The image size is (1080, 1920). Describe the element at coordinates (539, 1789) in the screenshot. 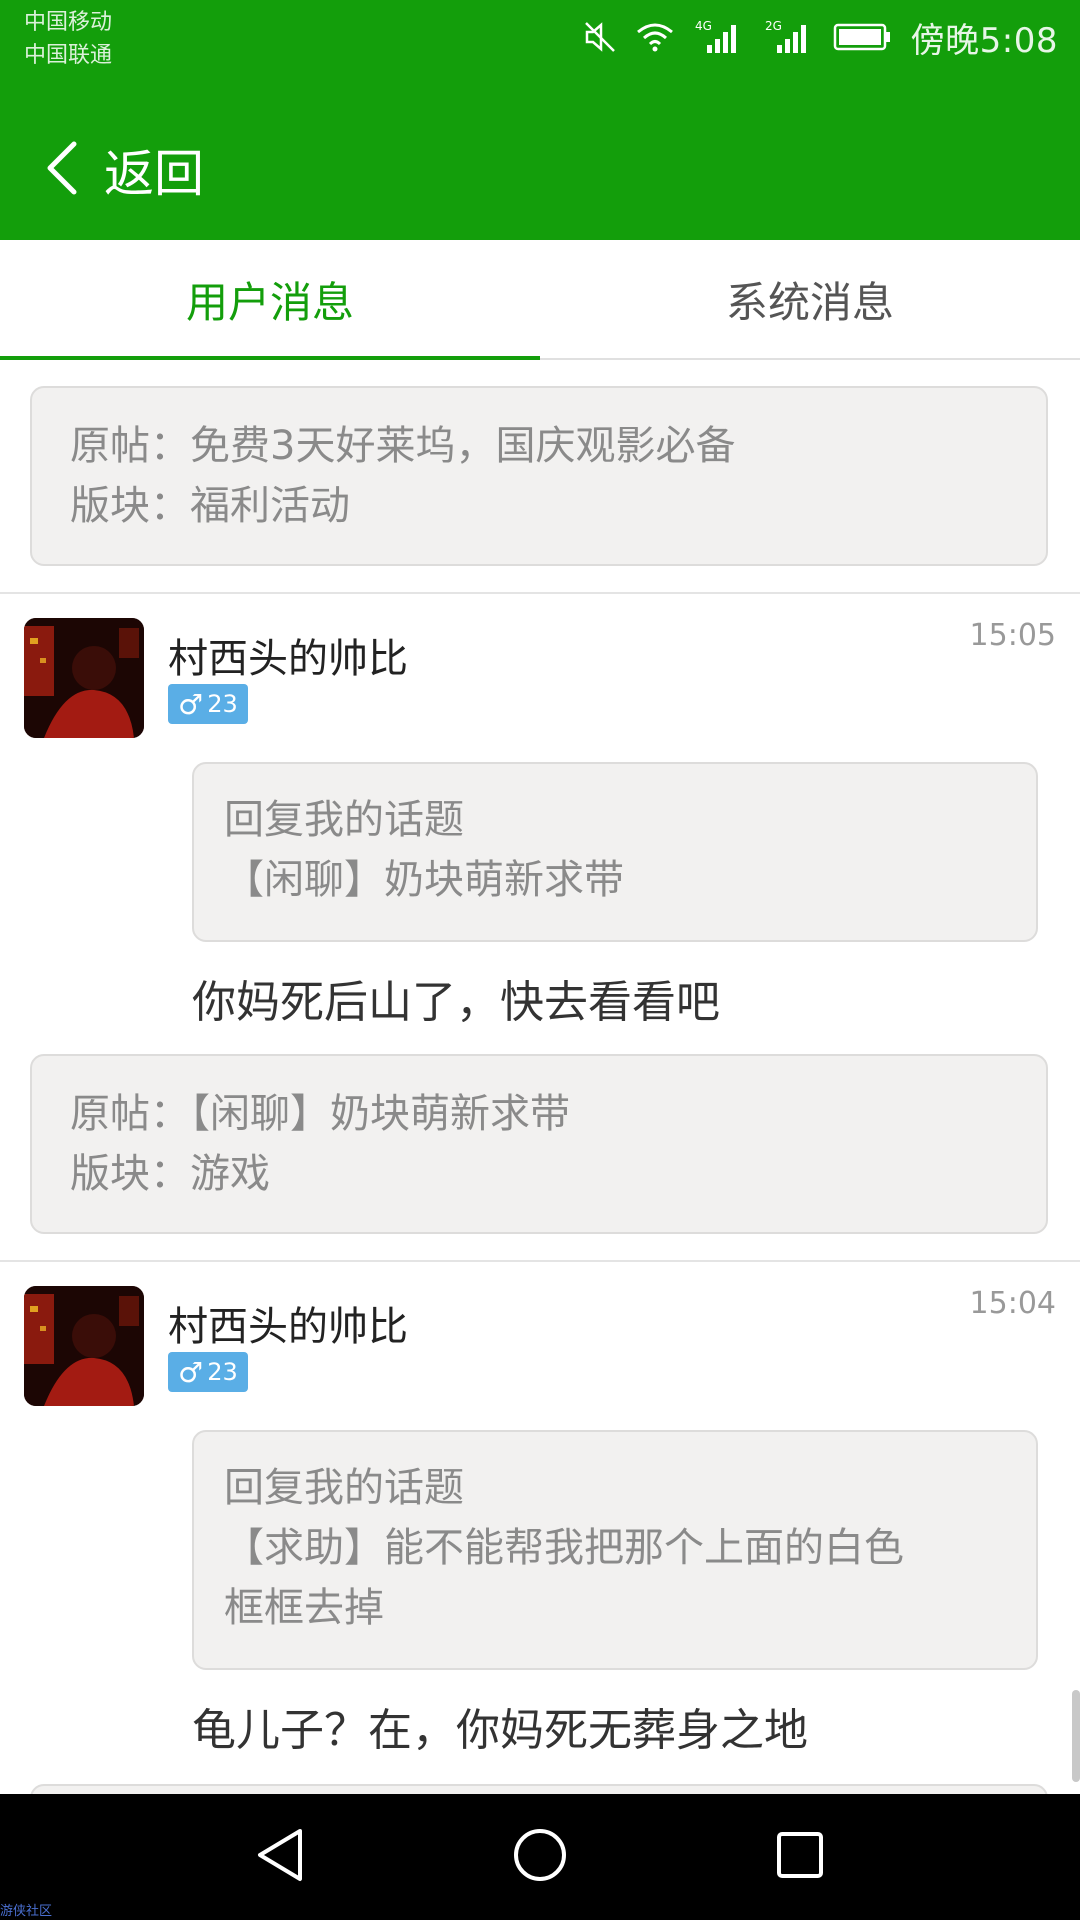

I see `origin-post-card-partial` at that location.